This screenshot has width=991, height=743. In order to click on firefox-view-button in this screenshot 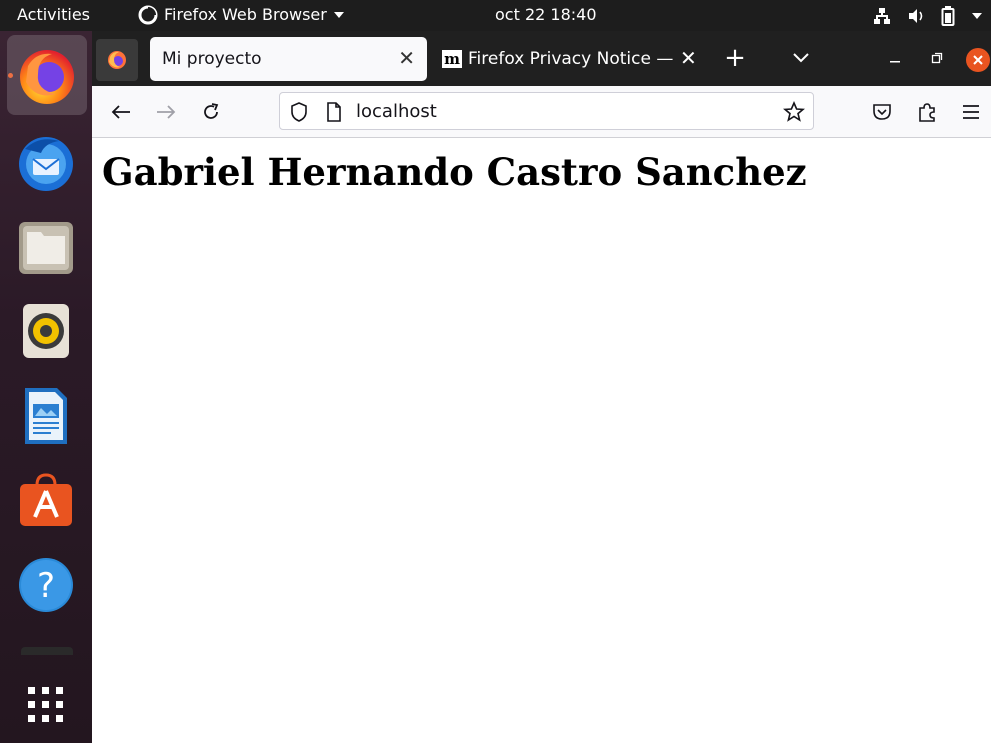, I will do `click(117, 60)`.